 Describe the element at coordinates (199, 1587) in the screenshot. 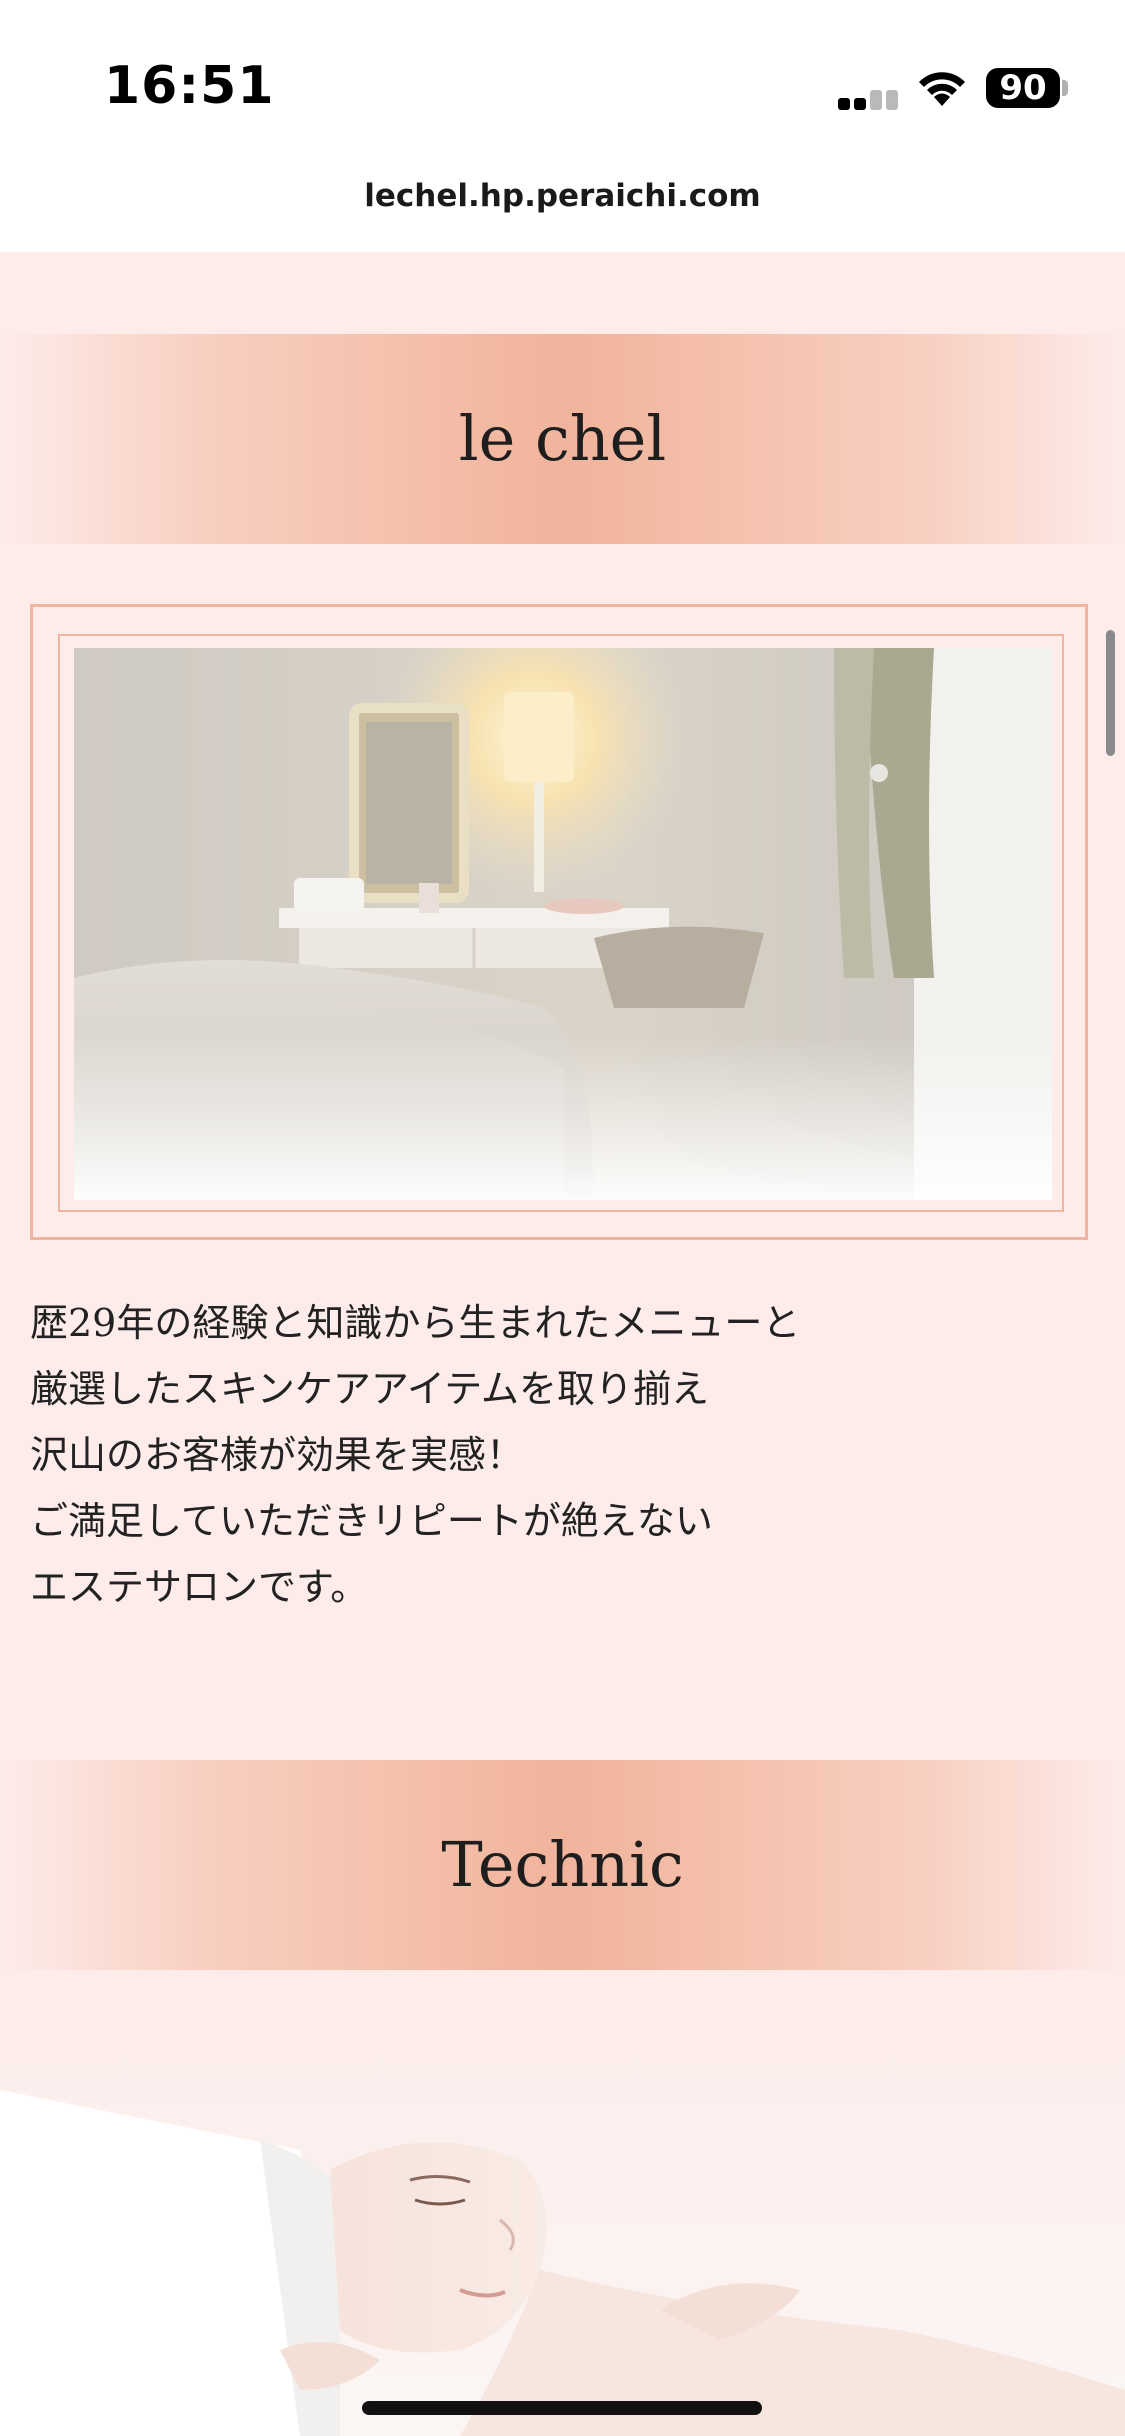

I see `description-line: エステサロンです。` at that location.